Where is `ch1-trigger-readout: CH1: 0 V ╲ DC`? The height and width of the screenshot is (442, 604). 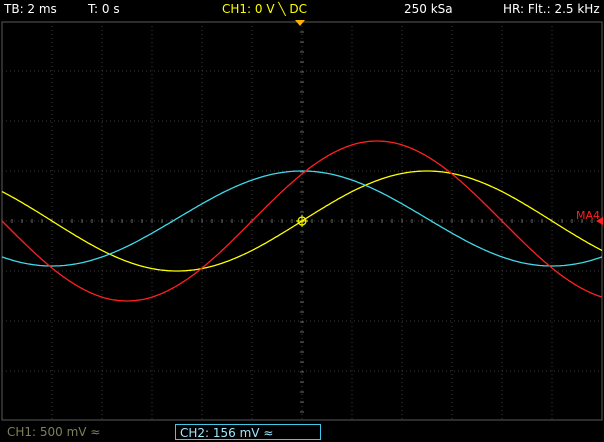
ch1-trigger-readout: CH1: 0 V ╲ DC is located at coordinates (264, 9).